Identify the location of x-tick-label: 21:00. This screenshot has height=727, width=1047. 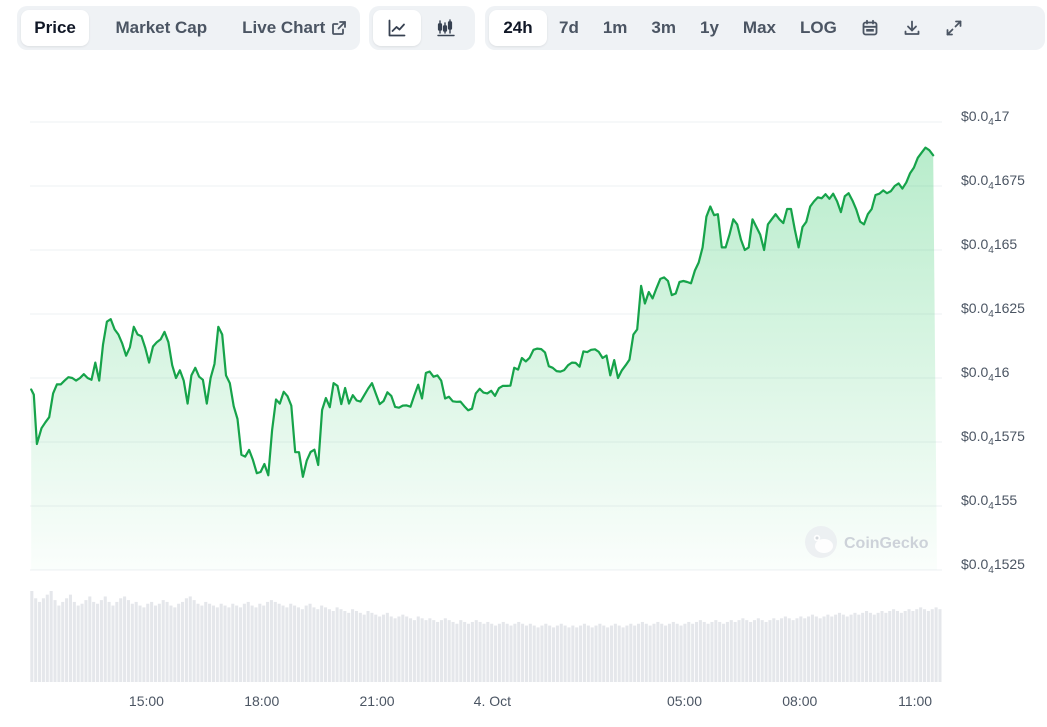
(377, 701).